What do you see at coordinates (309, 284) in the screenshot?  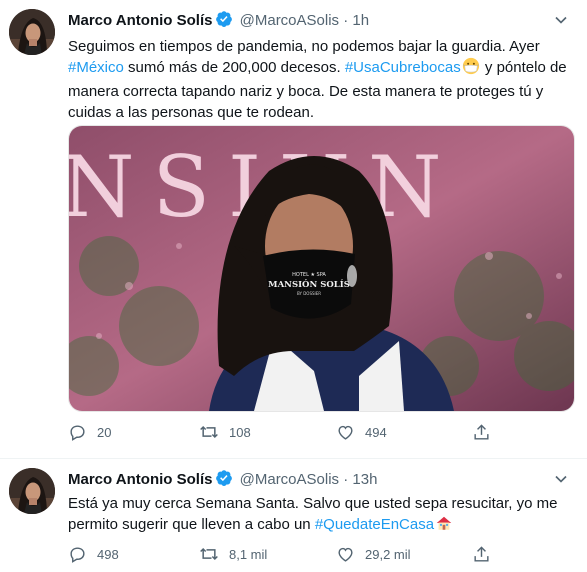 I see `mask-text-main: MANSIÓN SOLÍS` at bounding box center [309, 284].